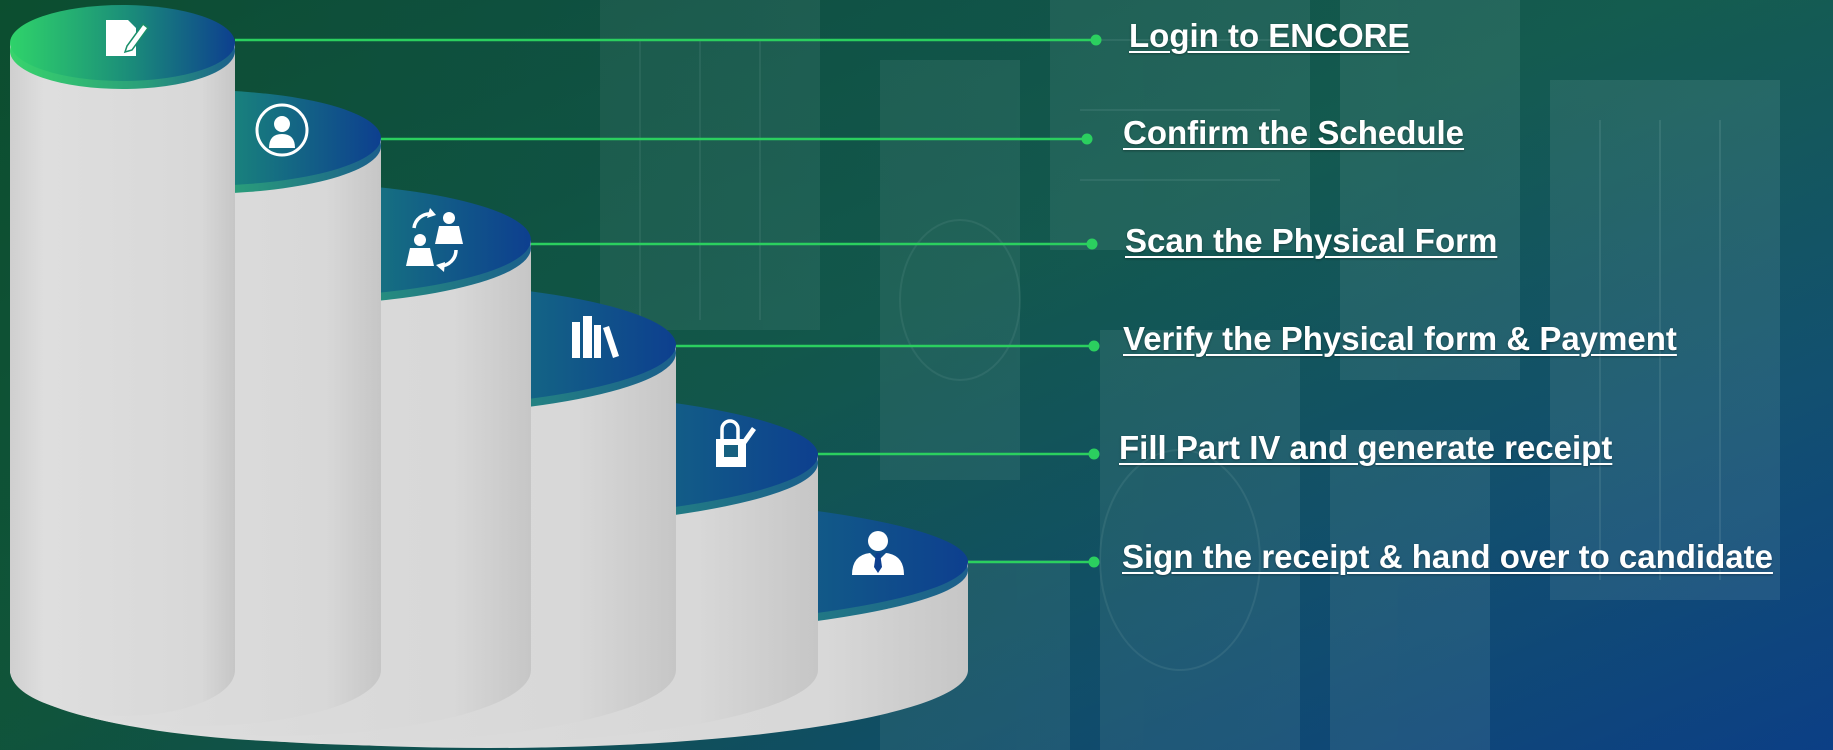 The width and height of the screenshot is (1833, 750). I want to click on step-label-4: Verify the Physical form & Payment, so click(1400, 338).